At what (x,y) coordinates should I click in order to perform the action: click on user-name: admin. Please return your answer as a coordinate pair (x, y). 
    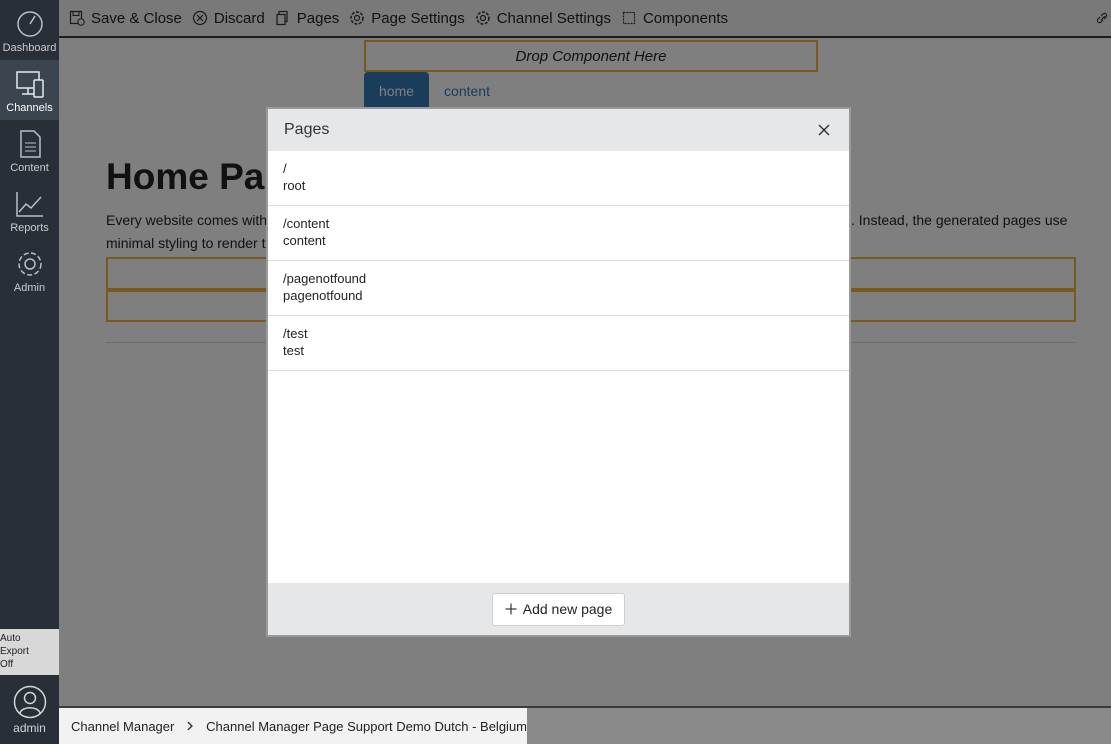
    Looking at the image, I should click on (29, 728).